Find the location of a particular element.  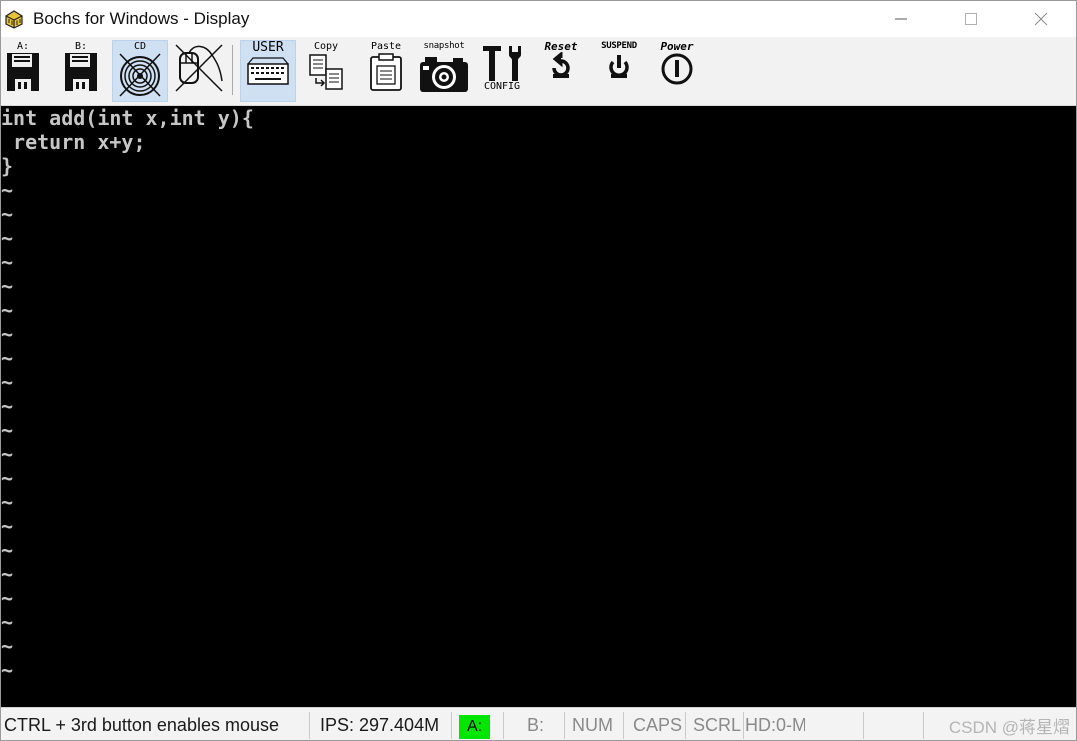

maximize-icon is located at coordinates (971, 19).